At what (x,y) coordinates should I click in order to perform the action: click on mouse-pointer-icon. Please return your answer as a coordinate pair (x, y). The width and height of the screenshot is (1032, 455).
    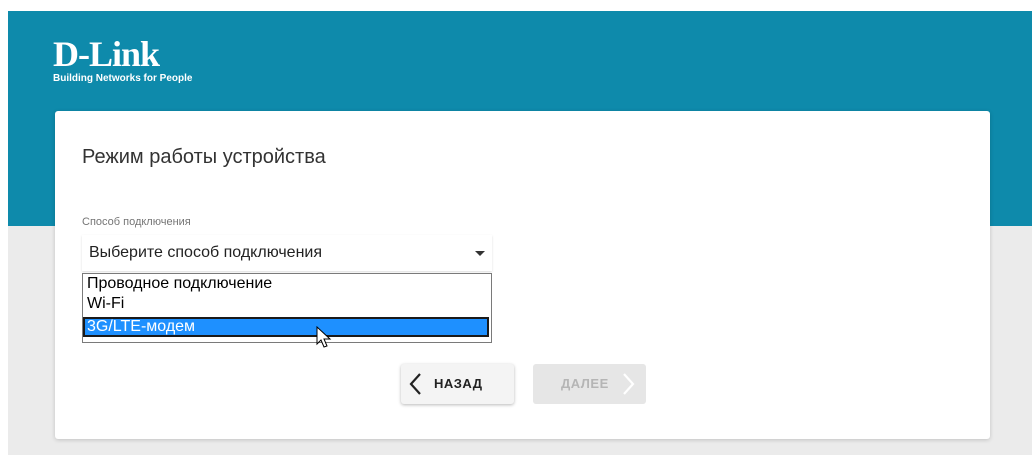
    Looking at the image, I should click on (324, 337).